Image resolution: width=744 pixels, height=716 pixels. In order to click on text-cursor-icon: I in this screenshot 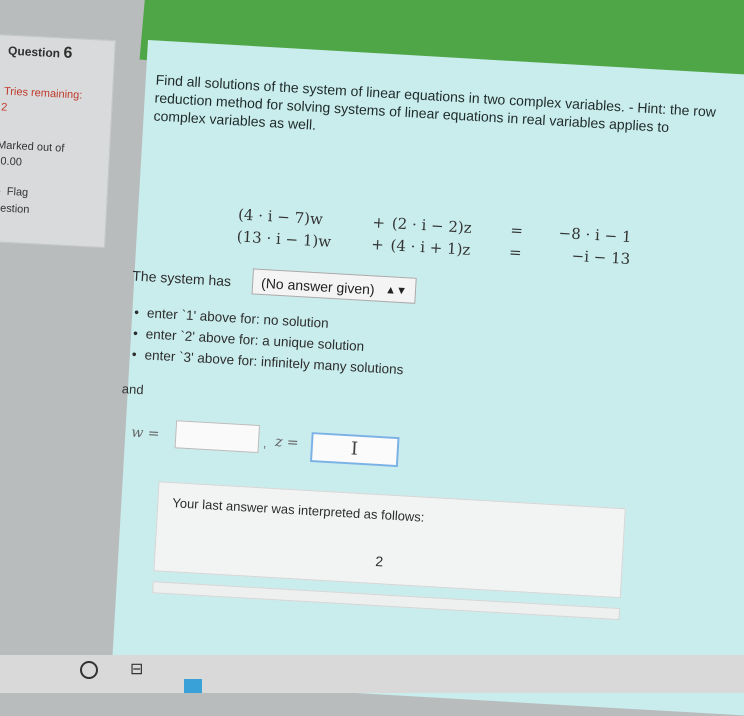, I will do `click(354, 449)`.